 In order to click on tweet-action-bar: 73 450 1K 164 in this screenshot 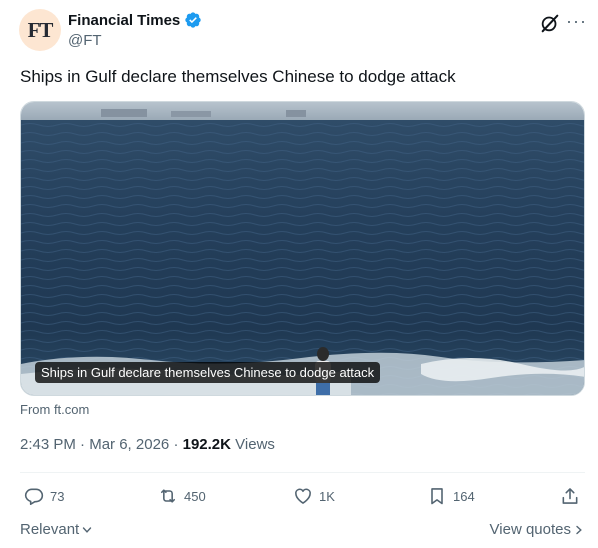, I will do `click(299, 498)`.